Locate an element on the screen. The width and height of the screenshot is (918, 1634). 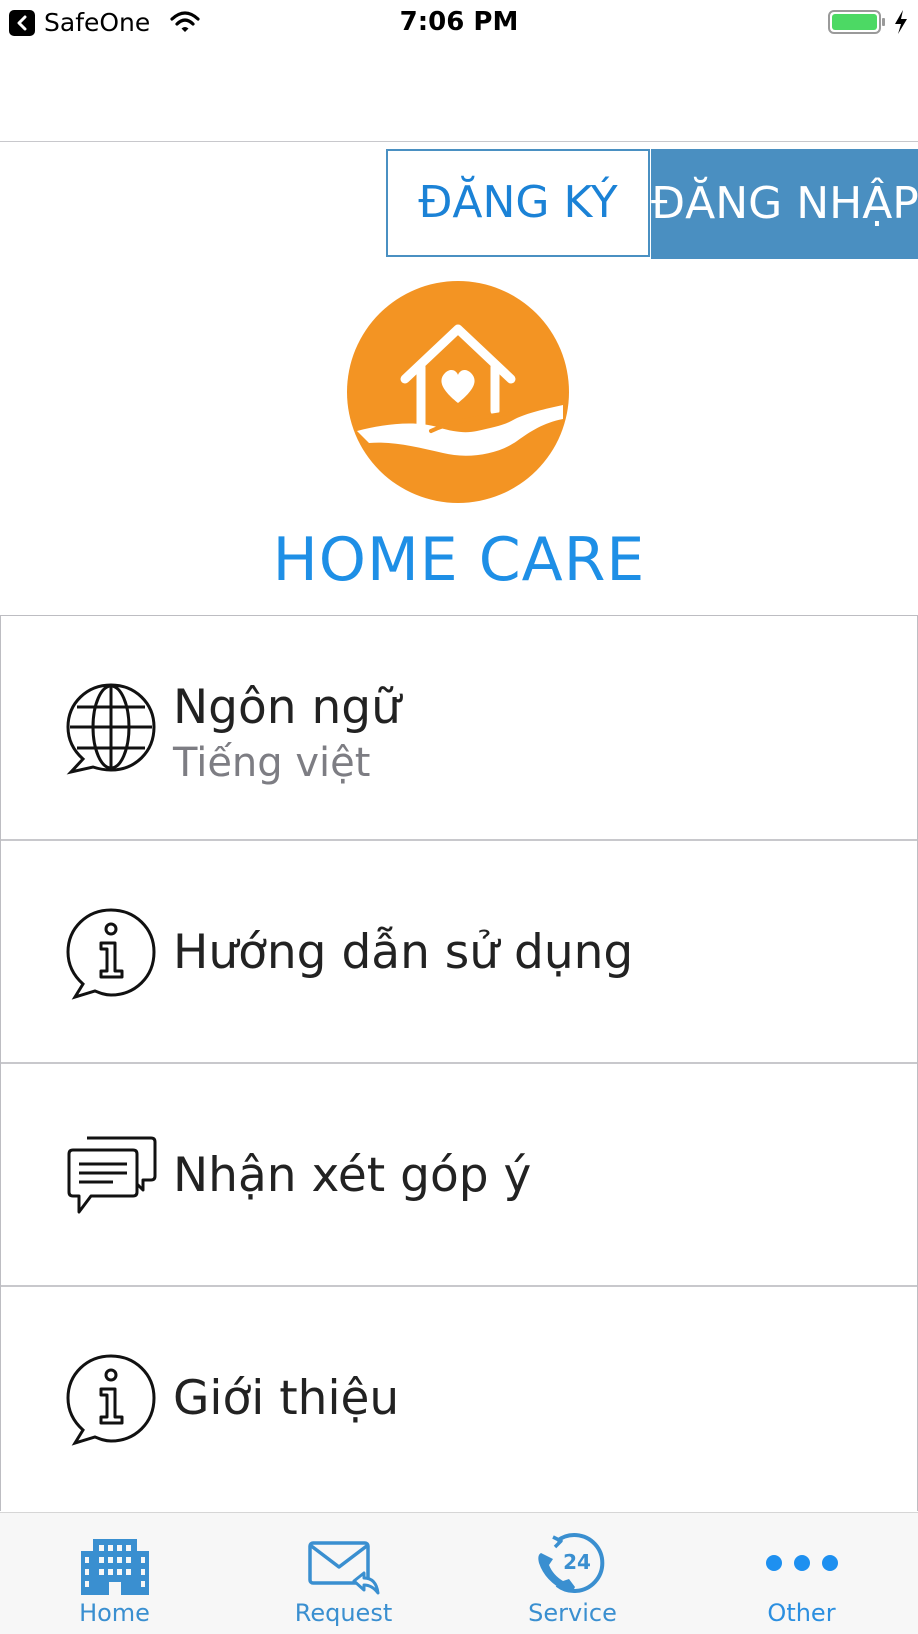
register-button: ĐĂNG KÝ is located at coordinates (518, 203).